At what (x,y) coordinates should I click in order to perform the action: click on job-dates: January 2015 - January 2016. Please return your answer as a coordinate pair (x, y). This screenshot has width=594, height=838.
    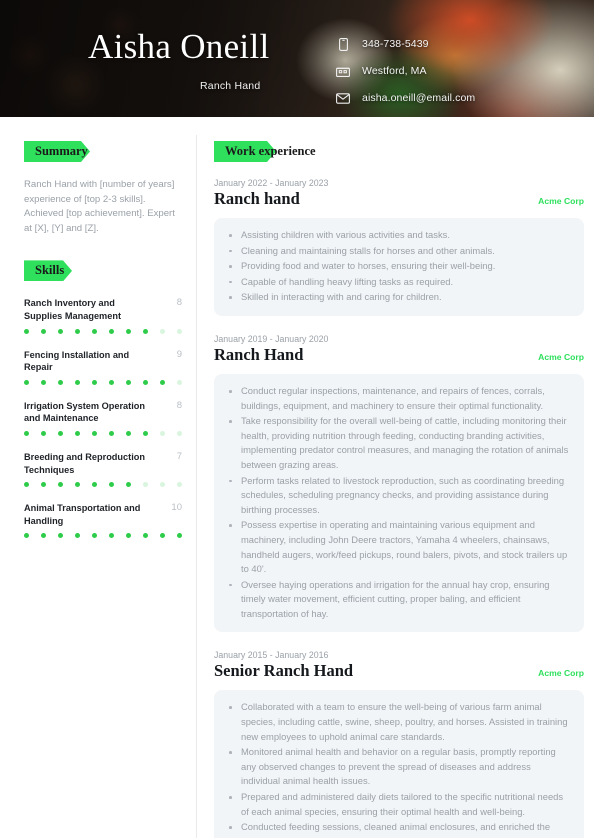
    Looking at the image, I should click on (271, 655).